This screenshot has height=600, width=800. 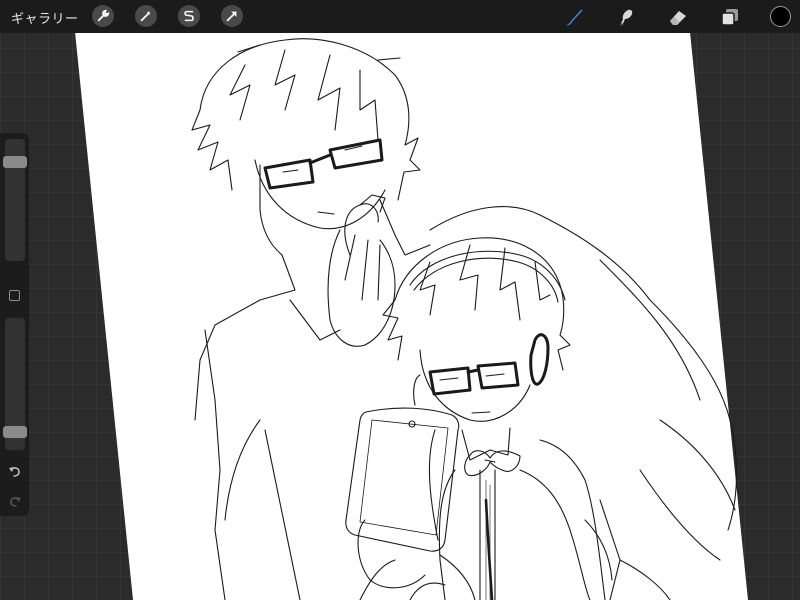 What do you see at coordinates (780, 16) in the screenshot?
I see `color-picker-button` at bounding box center [780, 16].